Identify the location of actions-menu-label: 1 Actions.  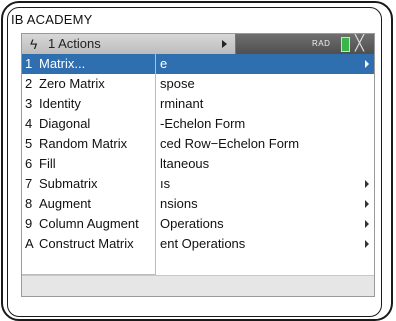
(74, 43).